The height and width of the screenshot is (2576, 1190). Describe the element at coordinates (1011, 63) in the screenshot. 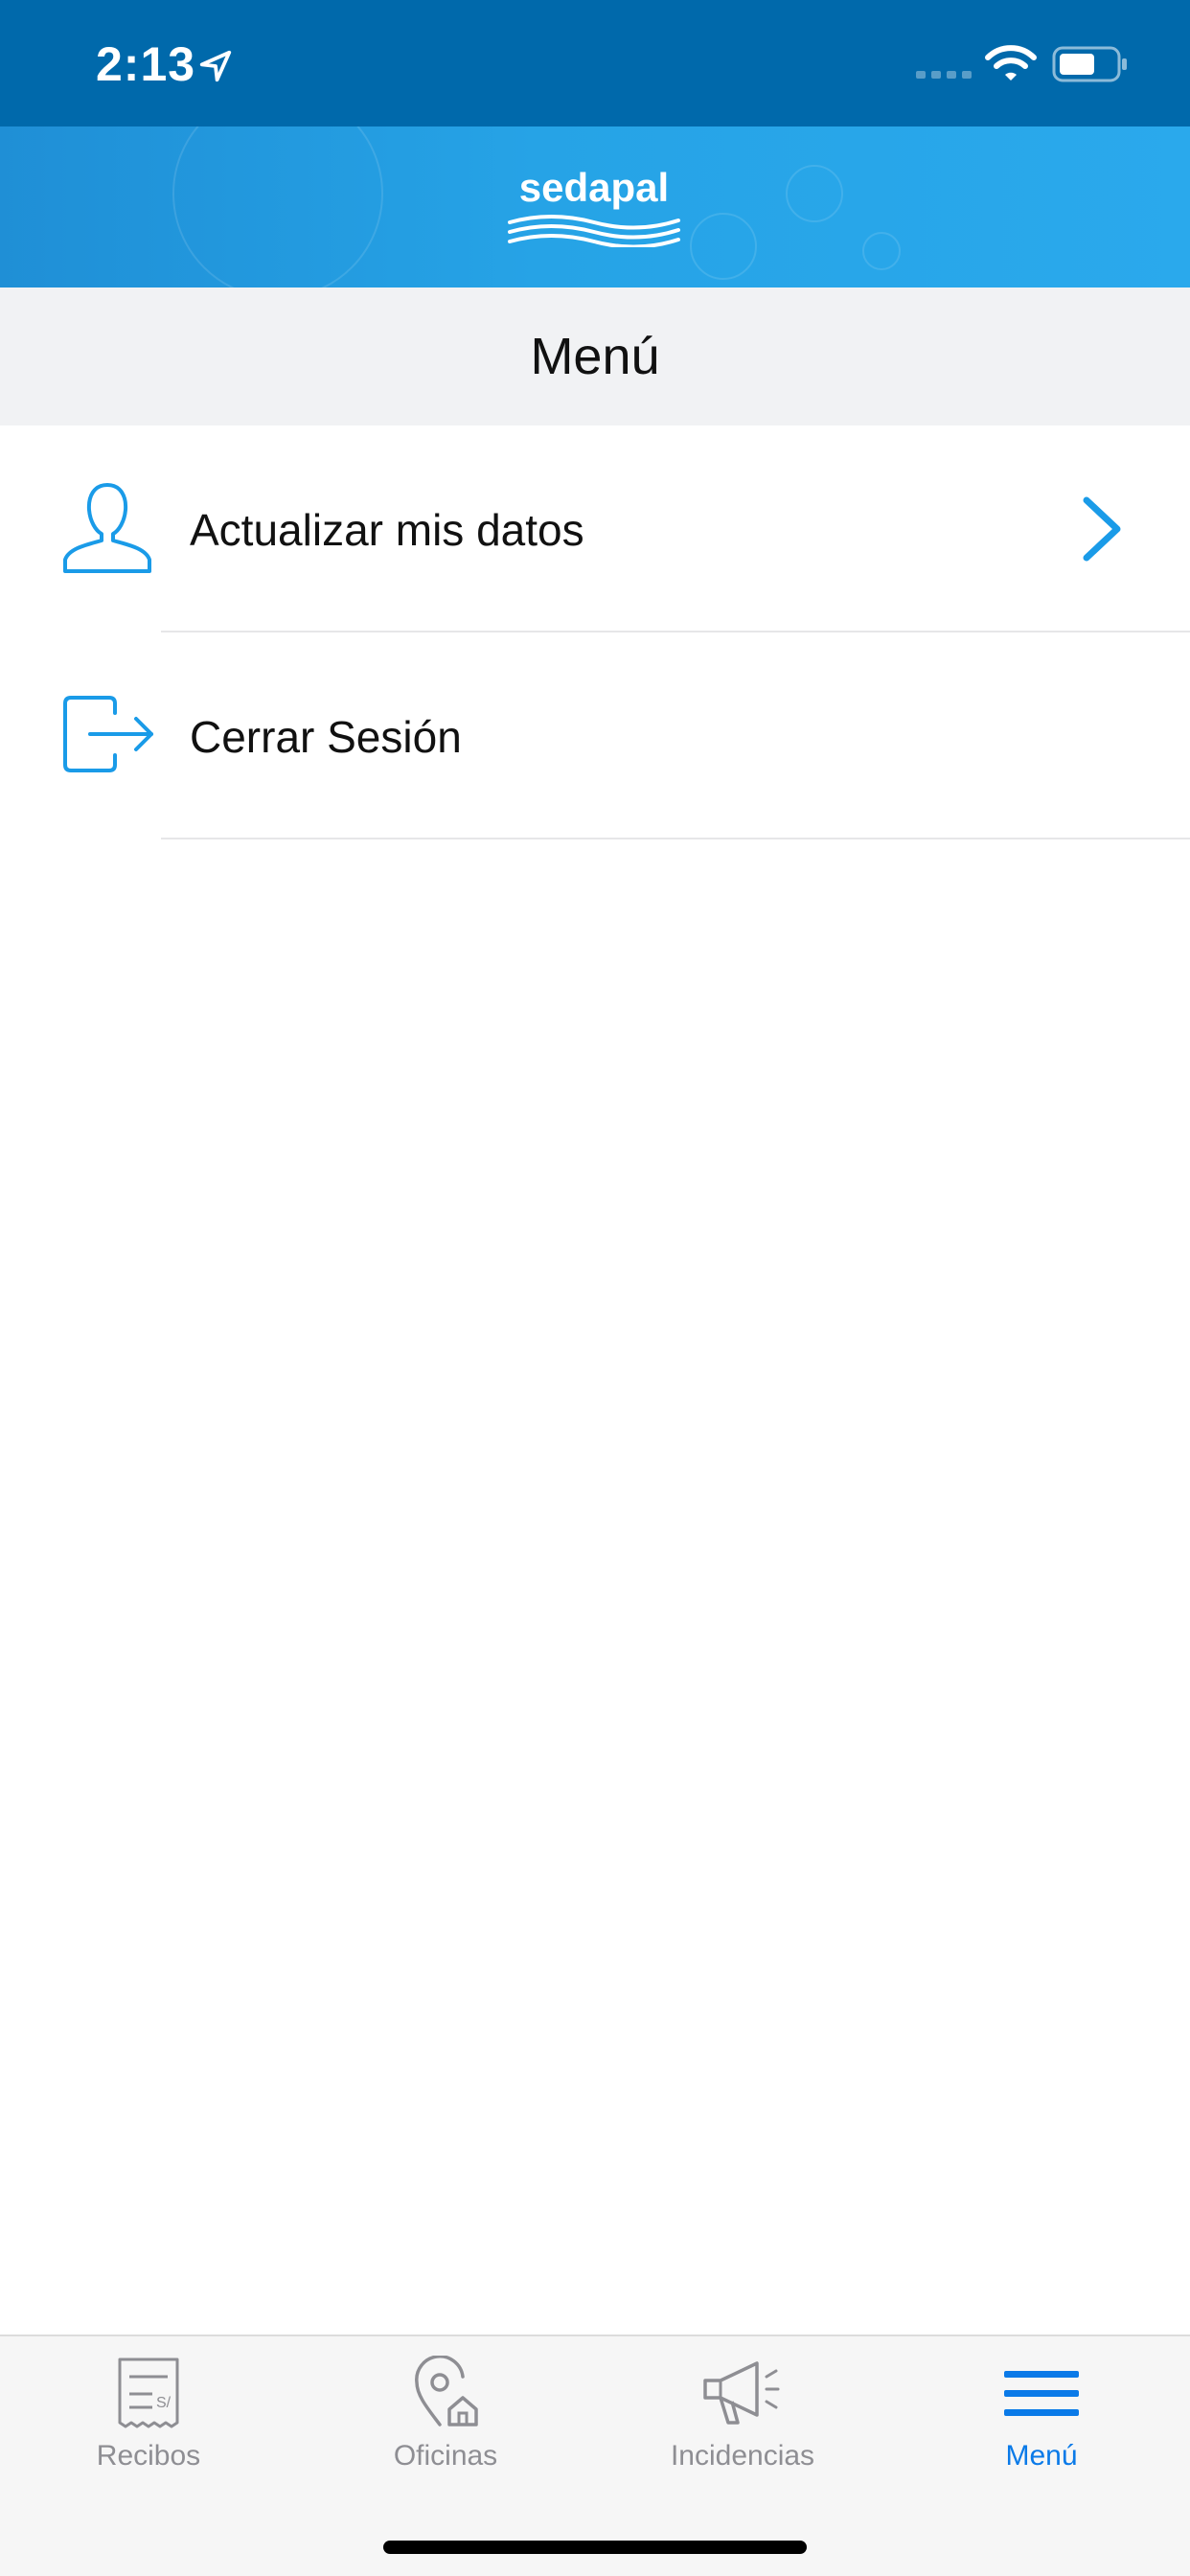

I see `wifi-icon` at that location.